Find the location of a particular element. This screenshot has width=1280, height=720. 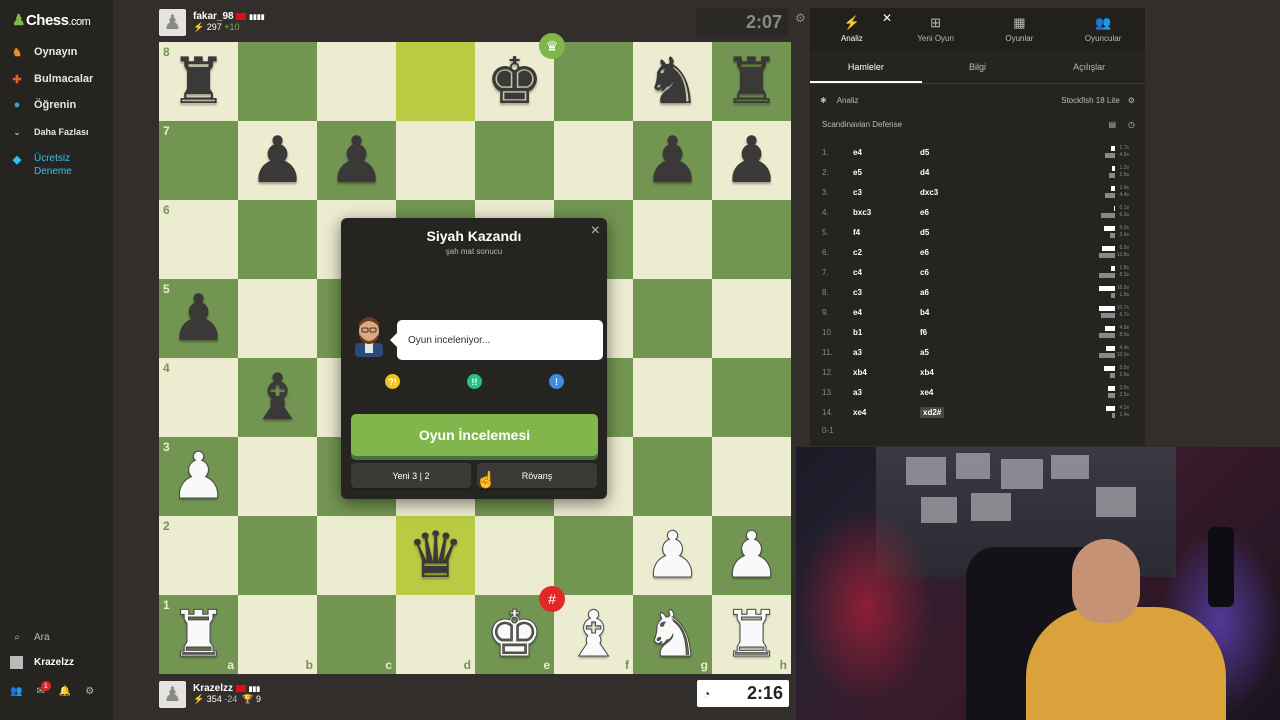

book-icon: ▤ is located at coordinates (1112, 124).